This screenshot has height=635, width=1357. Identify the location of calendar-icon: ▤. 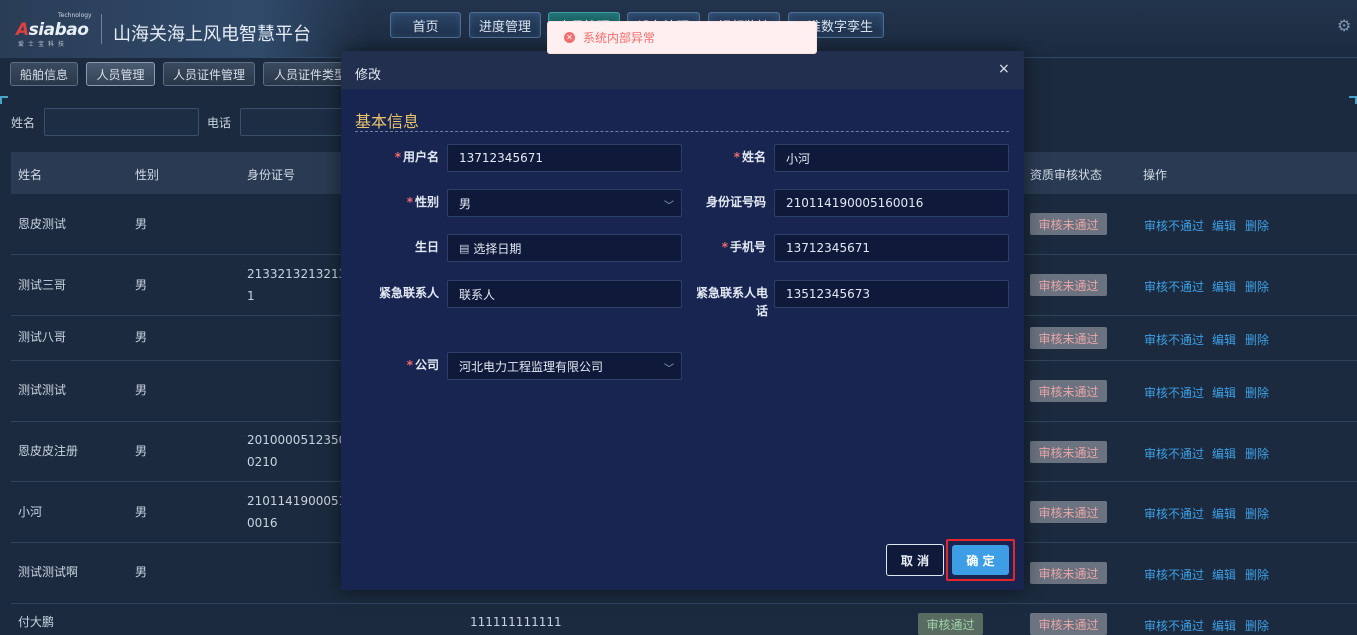
(464, 248).